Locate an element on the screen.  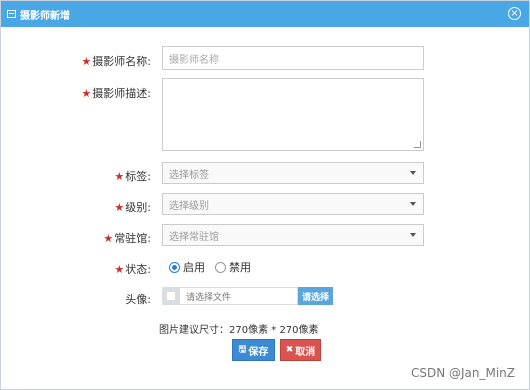
close-icon: × is located at coordinates (514, 13).